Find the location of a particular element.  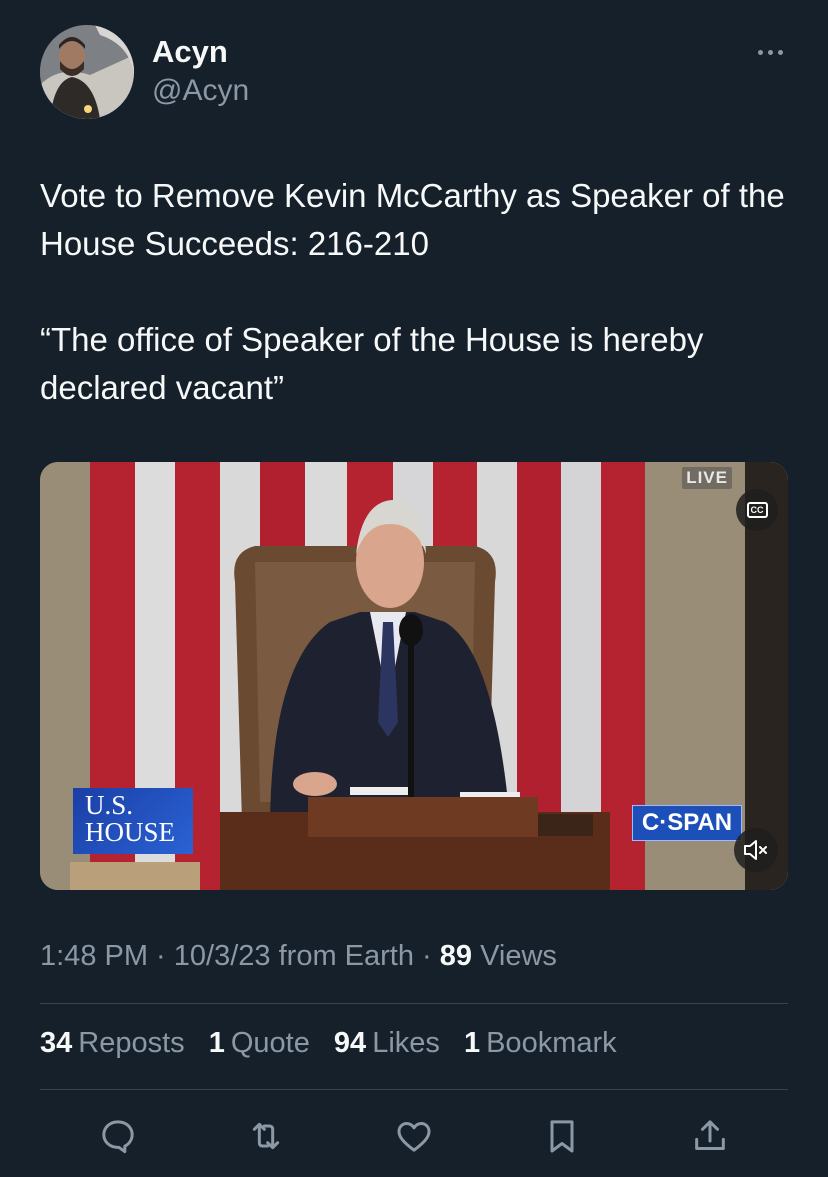

quotes-stat: 1 Quote is located at coordinates (259, 1043).